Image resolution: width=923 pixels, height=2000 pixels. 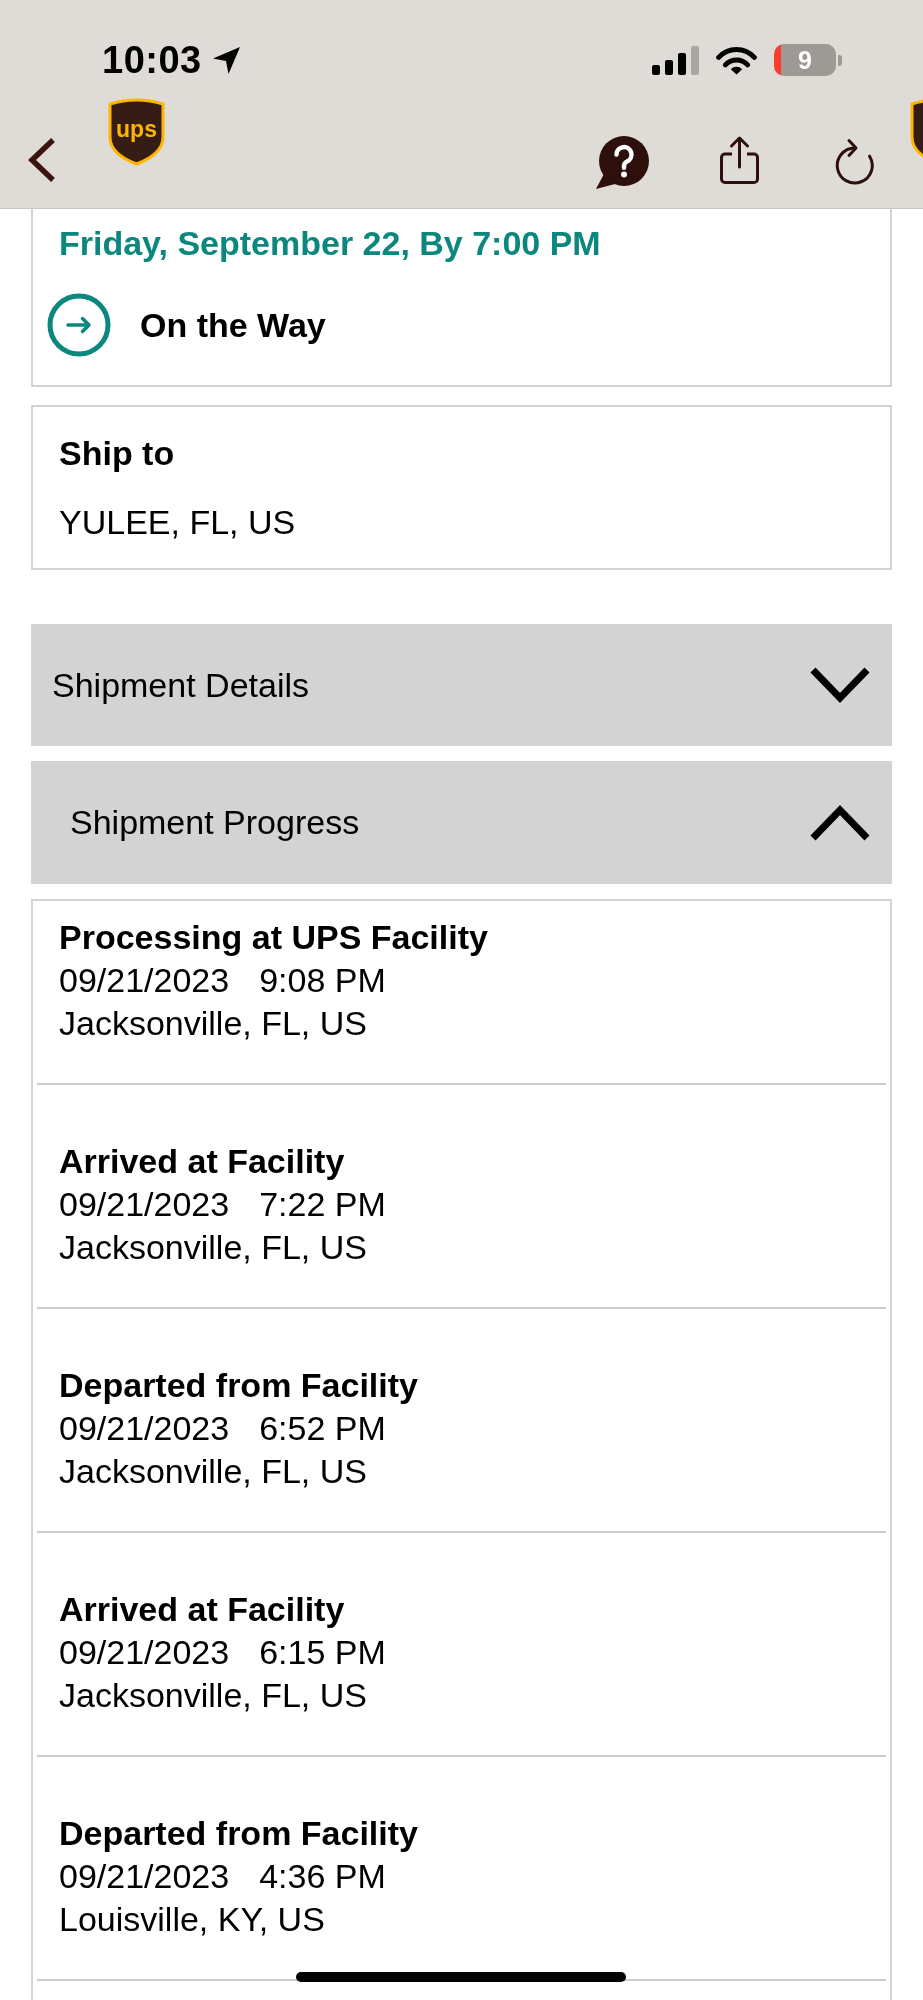 I want to click on battery-level: 9, so click(x=805, y=60).